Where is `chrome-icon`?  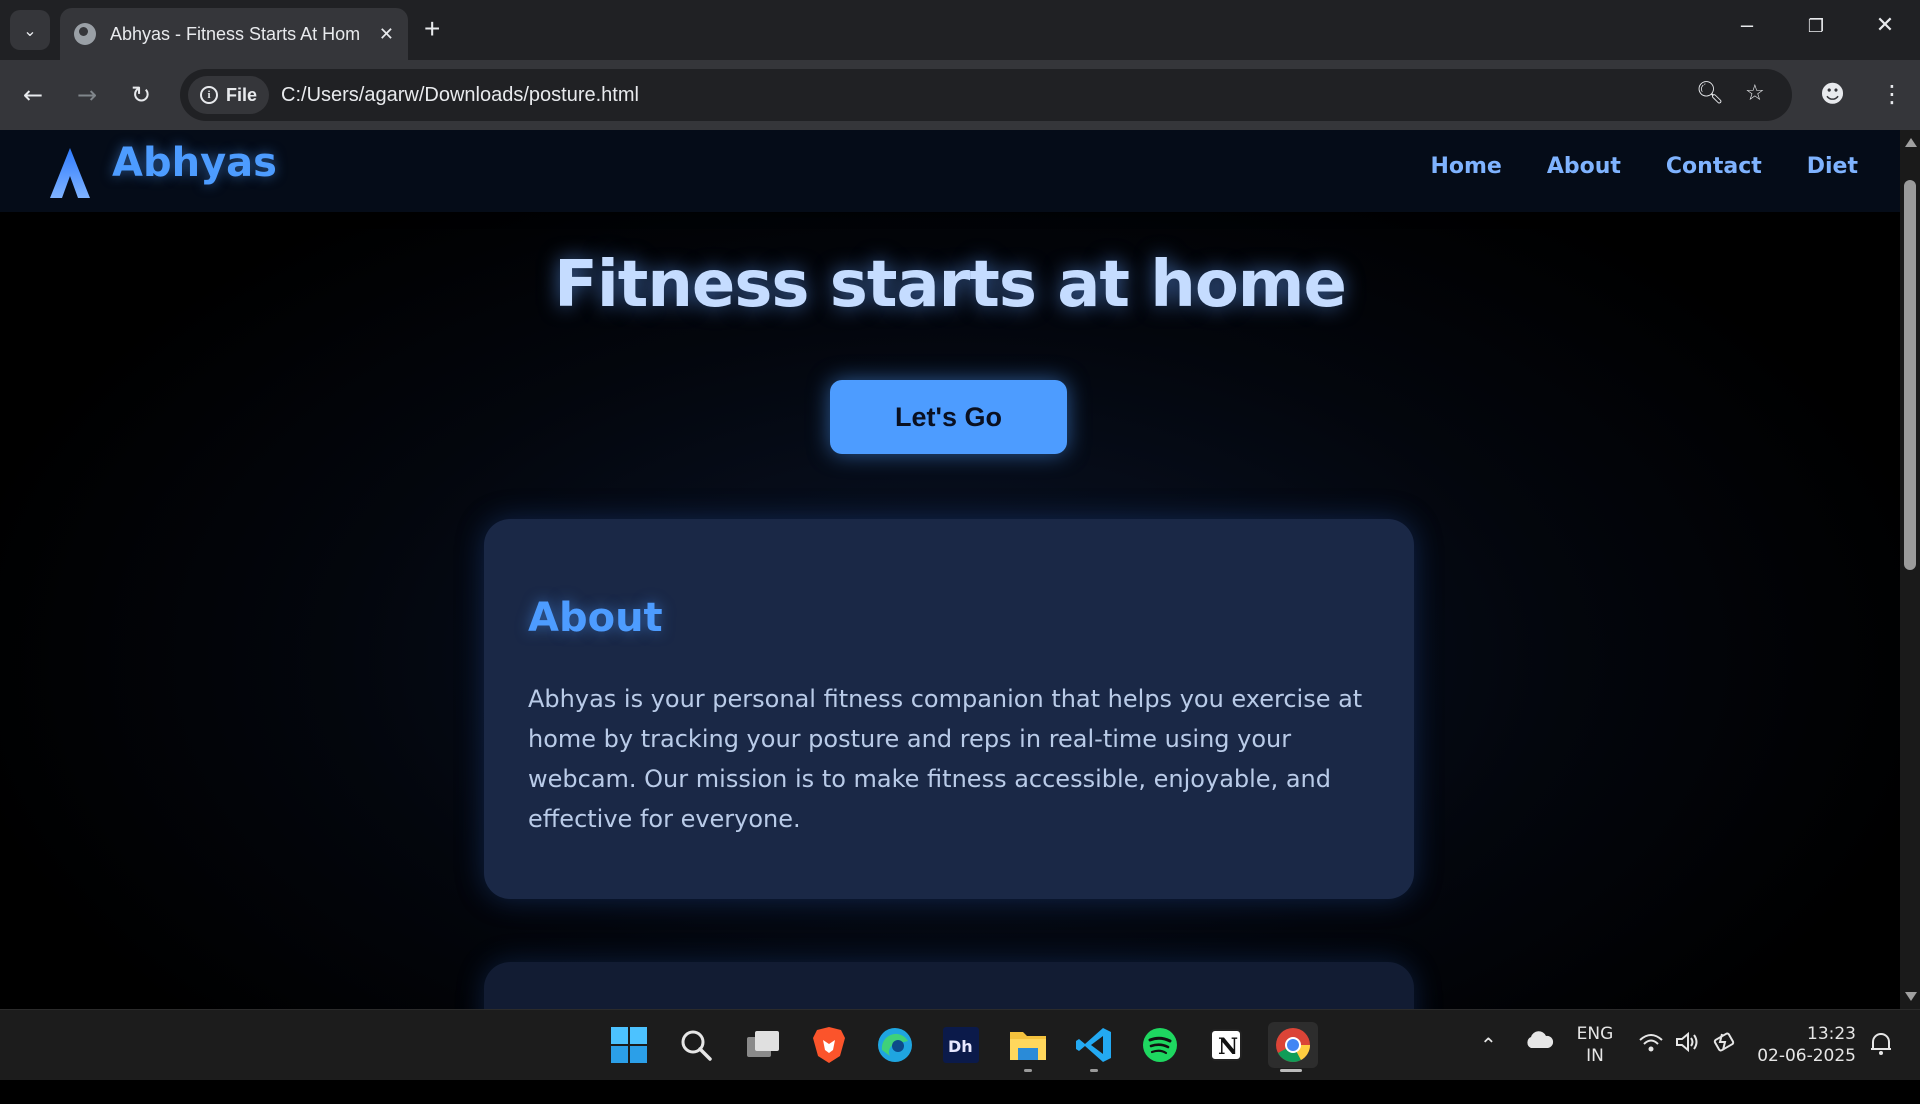 chrome-icon is located at coordinates (1293, 1045).